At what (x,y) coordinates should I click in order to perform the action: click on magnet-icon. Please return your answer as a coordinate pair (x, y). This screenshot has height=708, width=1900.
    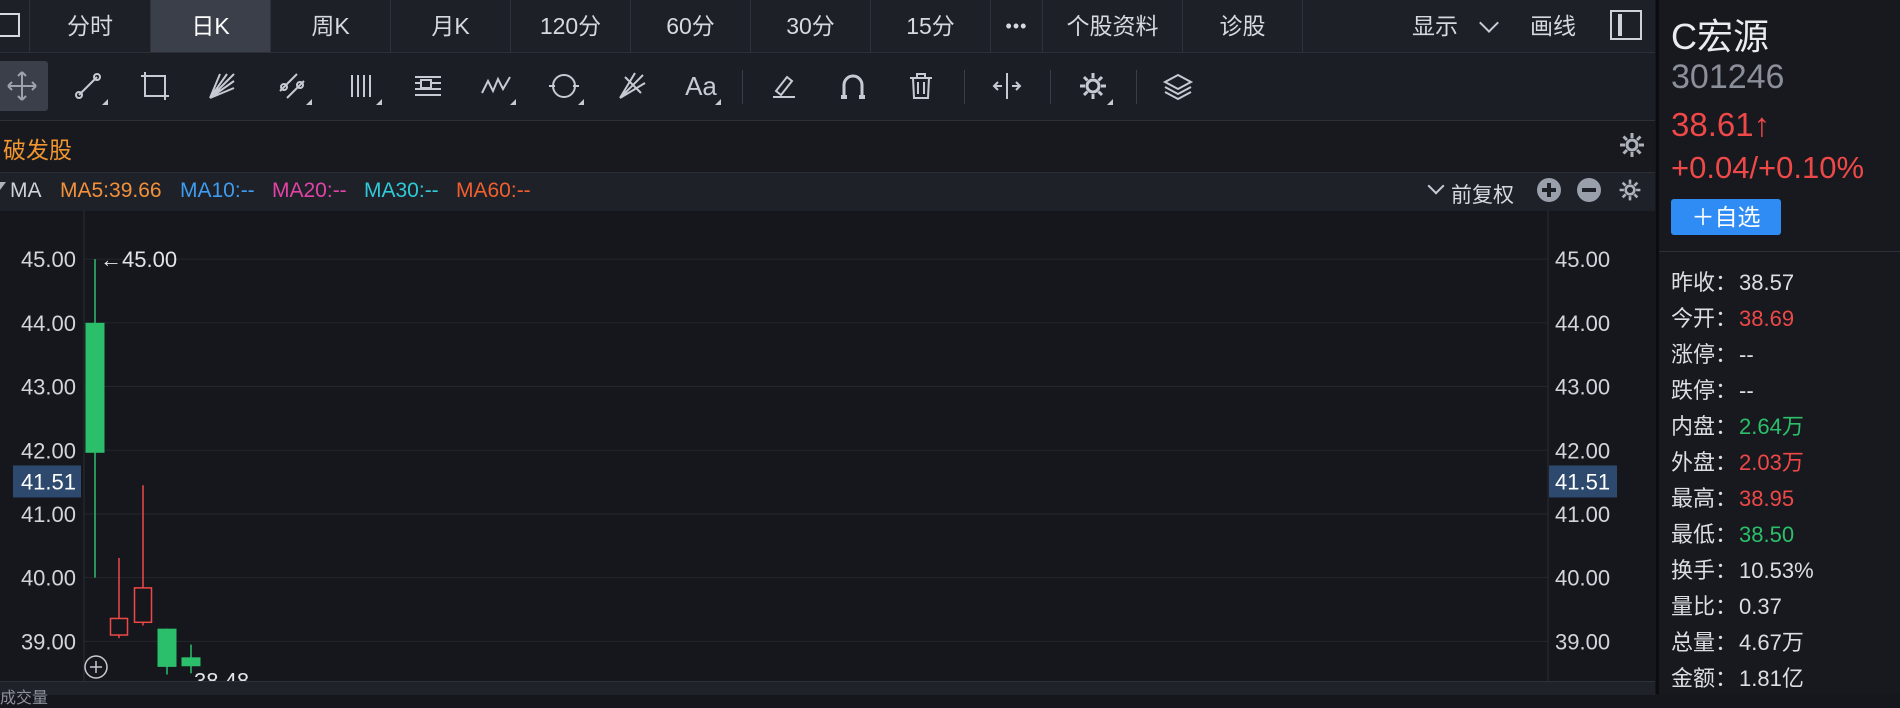
    Looking at the image, I should click on (853, 86).